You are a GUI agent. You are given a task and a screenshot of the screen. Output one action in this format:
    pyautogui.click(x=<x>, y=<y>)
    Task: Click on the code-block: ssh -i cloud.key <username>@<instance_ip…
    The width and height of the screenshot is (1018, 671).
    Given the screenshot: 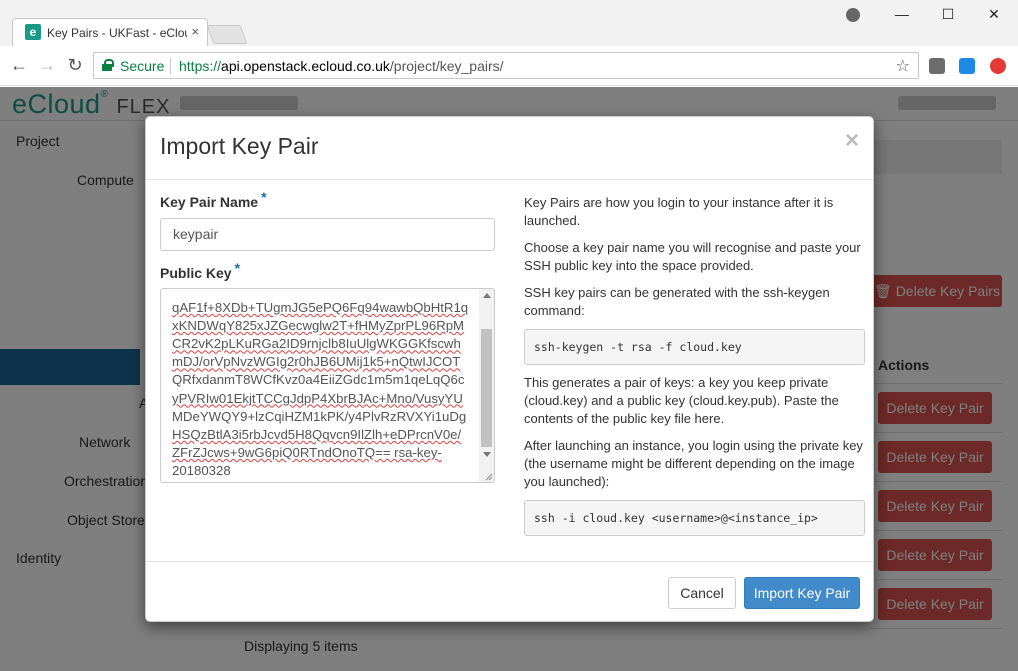 What is the action you would take?
    pyautogui.click(x=694, y=518)
    